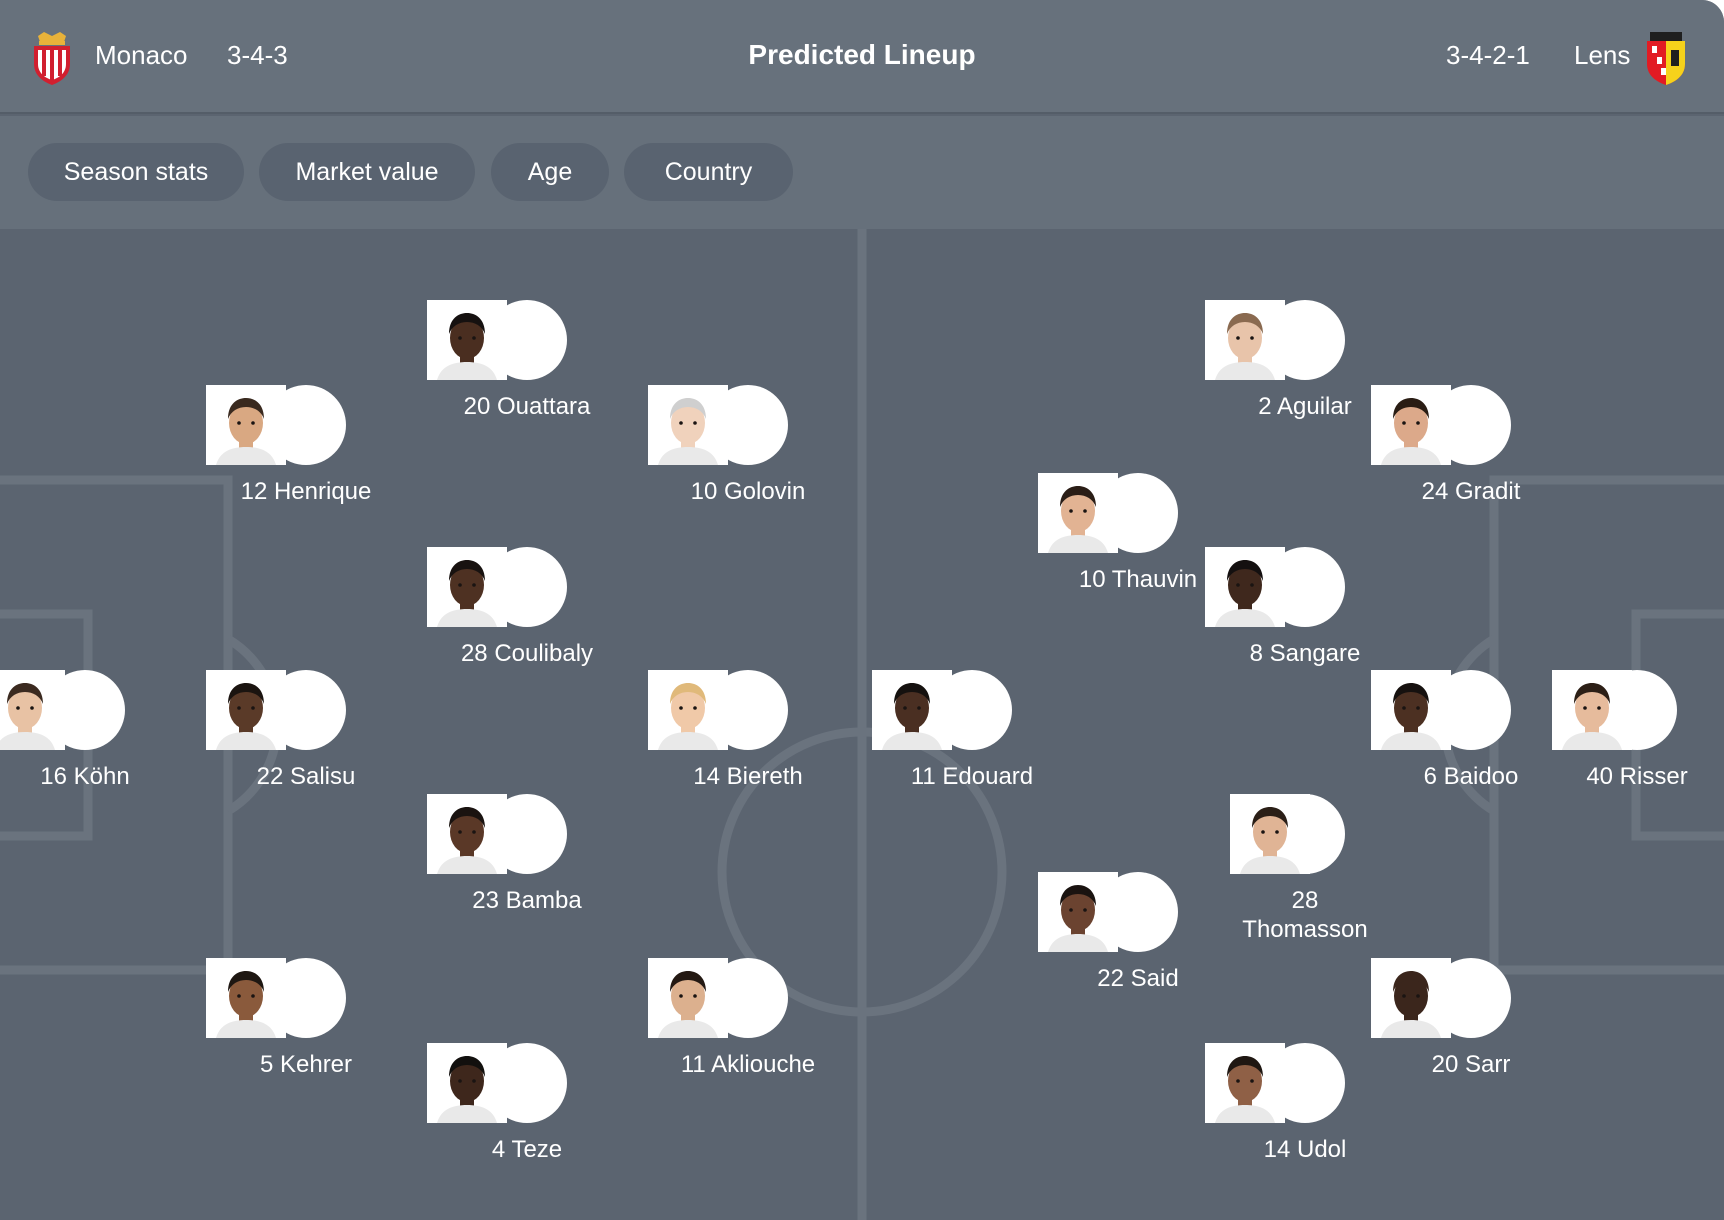  I want to click on stat-filter-bar: Season stats Market value Age Country, so click(862, 172).